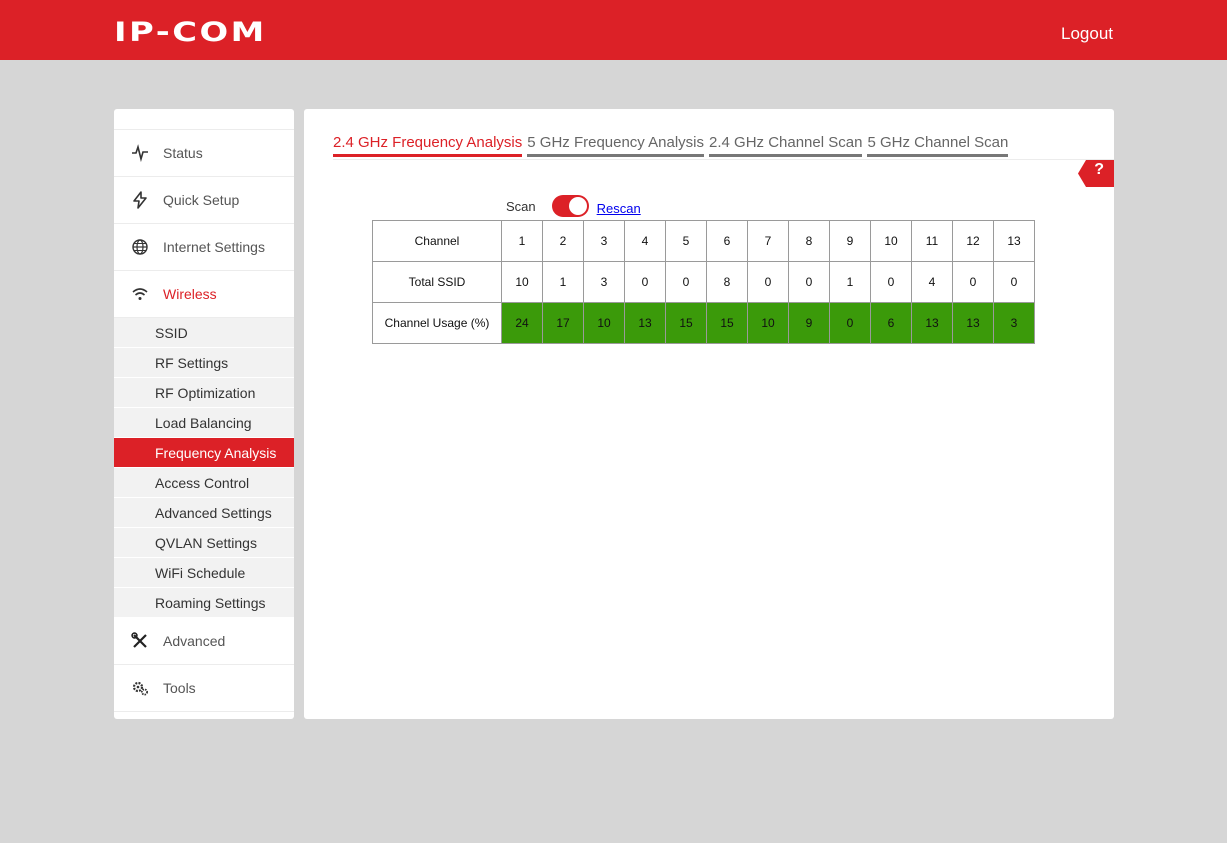 The image size is (1227, 843). Describe the element at coordinates (891, 323) in the screenshot. I see `usage-cell: 6` at that location.